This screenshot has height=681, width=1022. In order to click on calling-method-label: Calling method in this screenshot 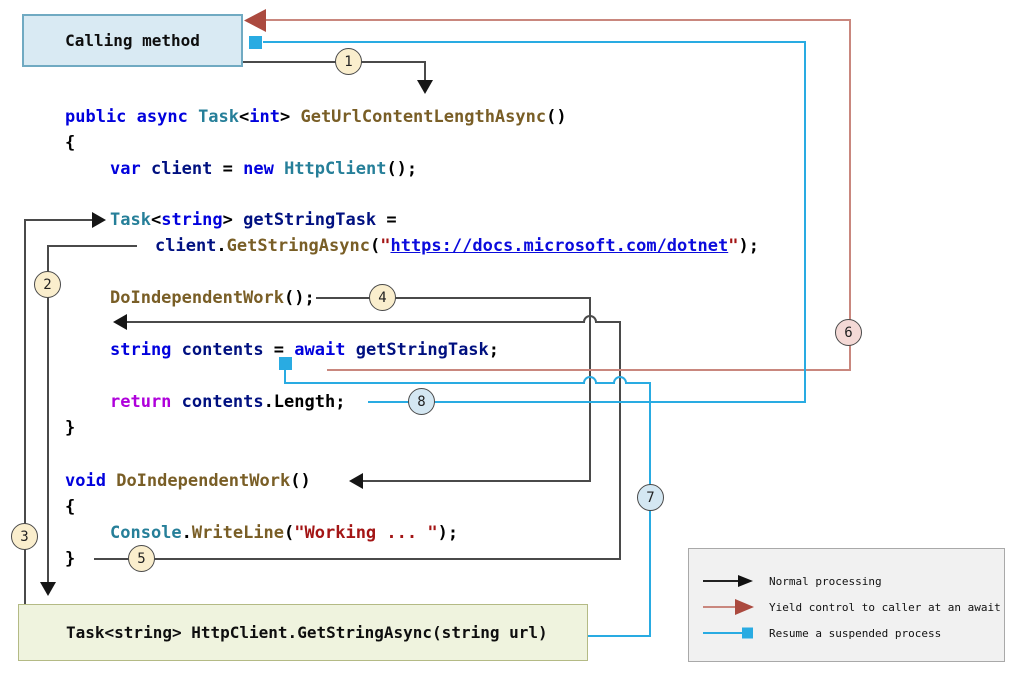, I will do `click(132, 40)`.